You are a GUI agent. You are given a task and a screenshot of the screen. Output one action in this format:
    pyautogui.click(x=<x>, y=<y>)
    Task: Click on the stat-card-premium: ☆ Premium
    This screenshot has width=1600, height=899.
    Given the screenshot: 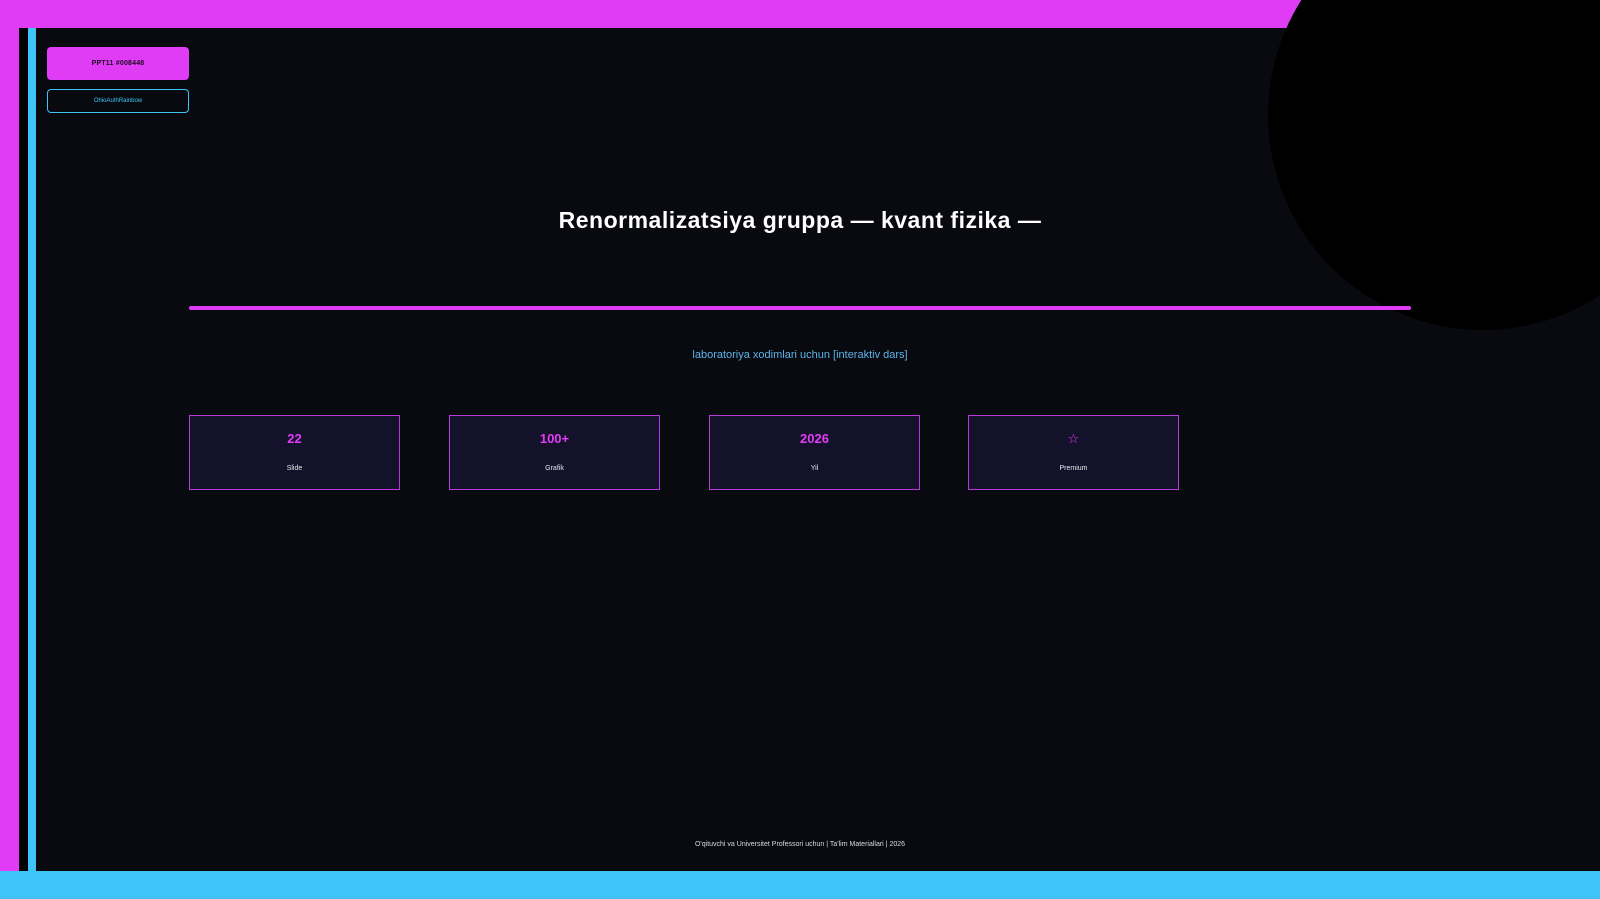 What is the action you would take?
    pyautogui.click(x=1073, y=452)
    